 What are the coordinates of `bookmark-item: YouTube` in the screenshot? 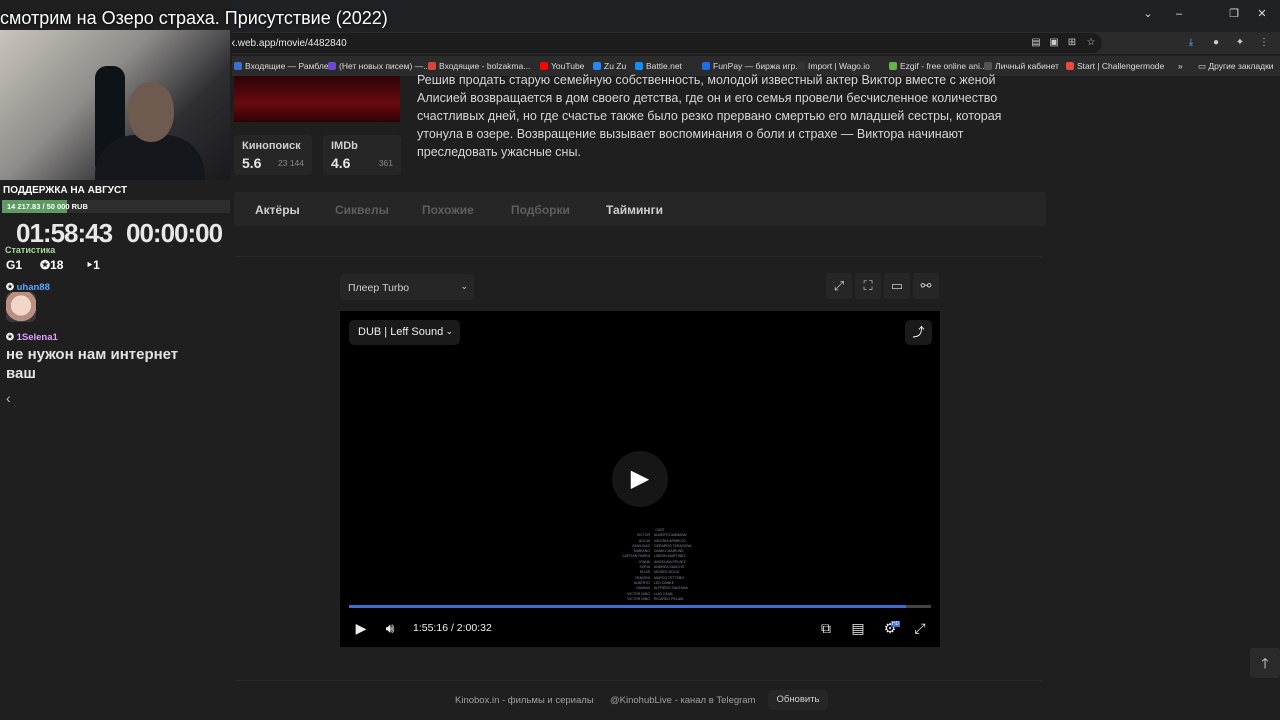 It's located at (562, 66).